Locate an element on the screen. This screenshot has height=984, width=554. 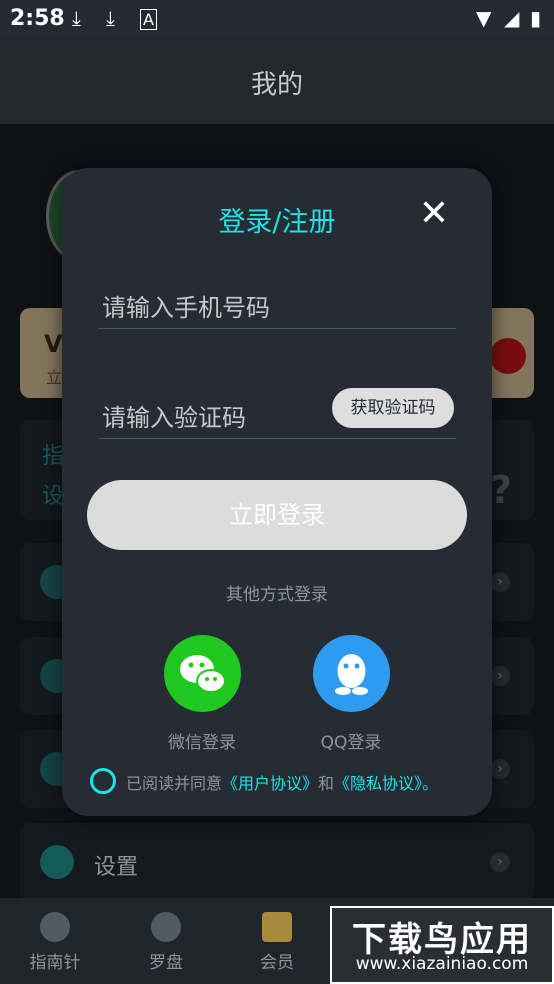
wechat-login-button is located at coordinates (202, 673).